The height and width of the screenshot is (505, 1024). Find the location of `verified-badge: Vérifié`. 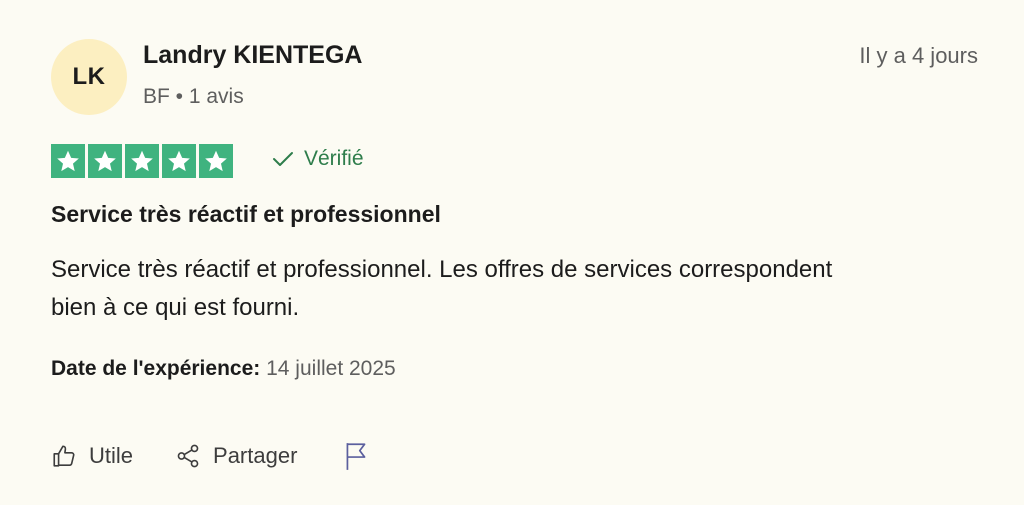

verified-badge: Vérifié is located at coordinates (318, 159).